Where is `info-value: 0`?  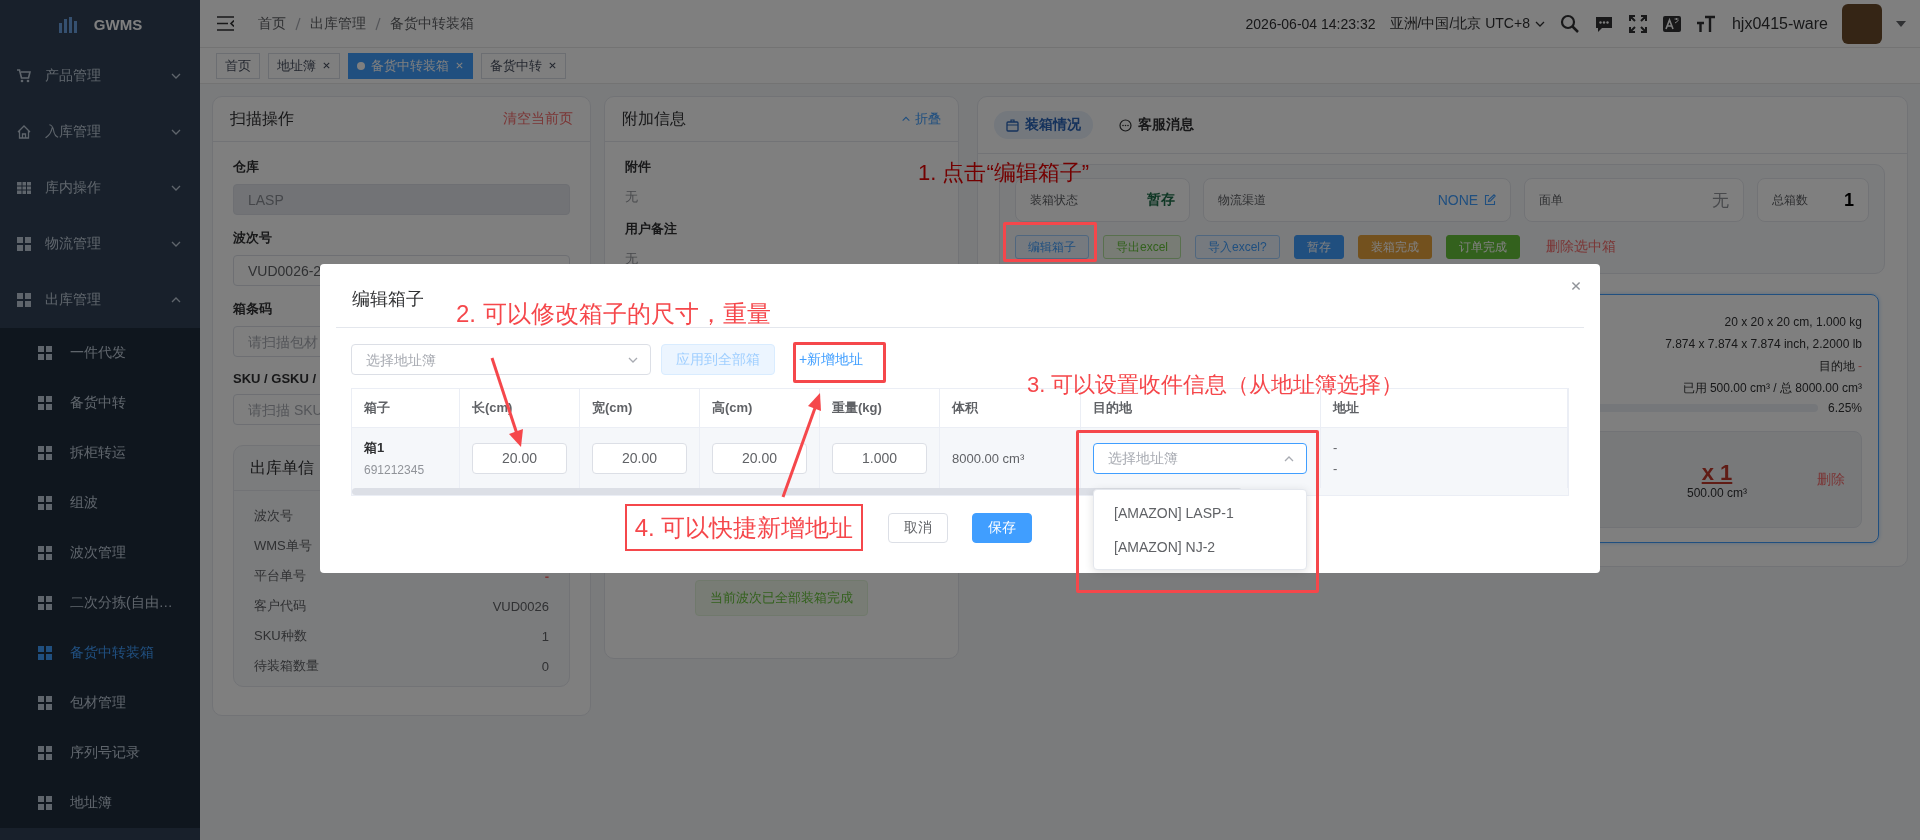
info-value: 0 is located at coordinates (545, 666).